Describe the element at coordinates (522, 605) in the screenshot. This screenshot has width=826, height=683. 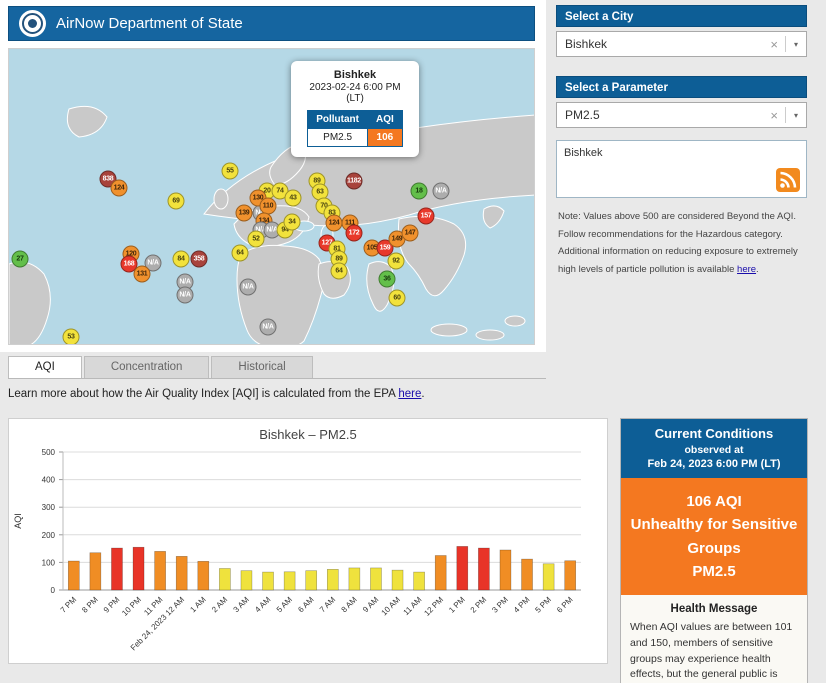
I see `svg-text: 4 PM` at that location.